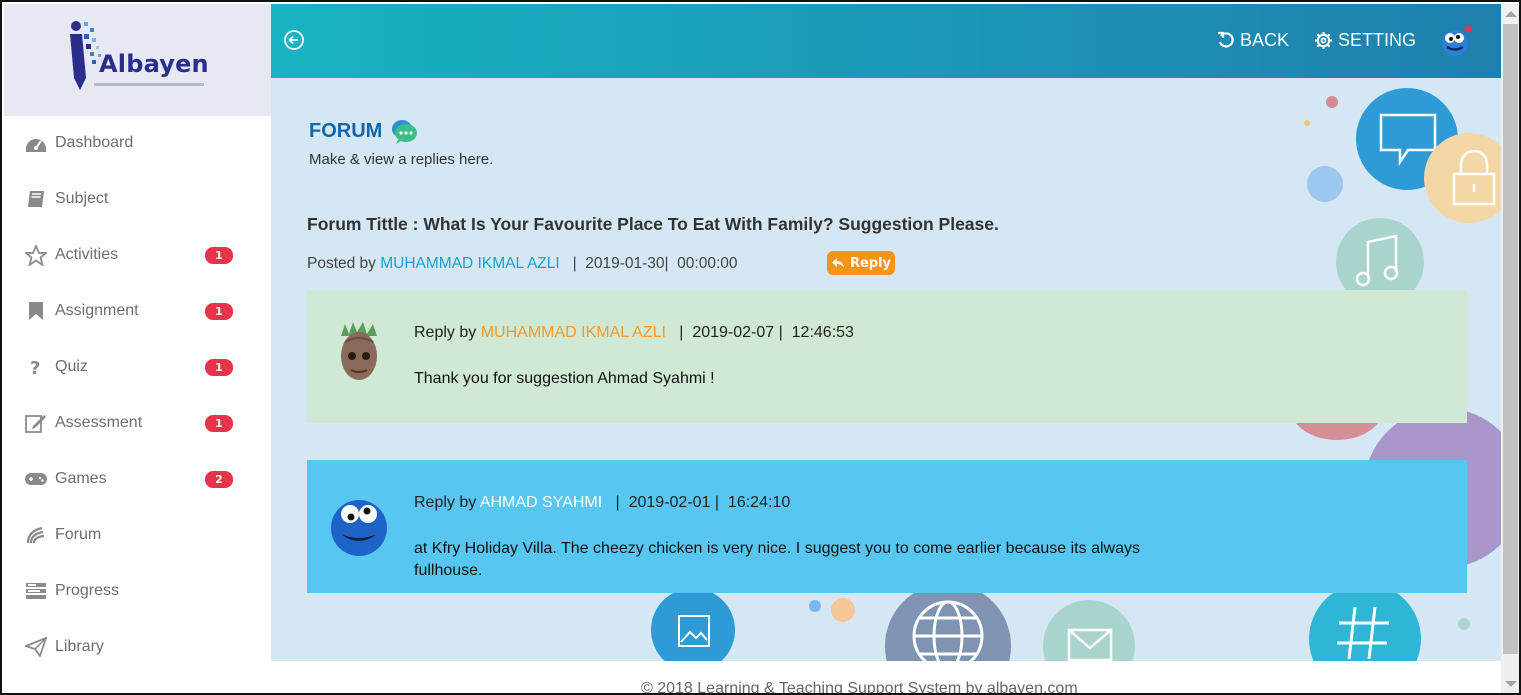  Describe the element at coordinates (36, 143) in the screenshot. I see `dashboard-icon` at that location.